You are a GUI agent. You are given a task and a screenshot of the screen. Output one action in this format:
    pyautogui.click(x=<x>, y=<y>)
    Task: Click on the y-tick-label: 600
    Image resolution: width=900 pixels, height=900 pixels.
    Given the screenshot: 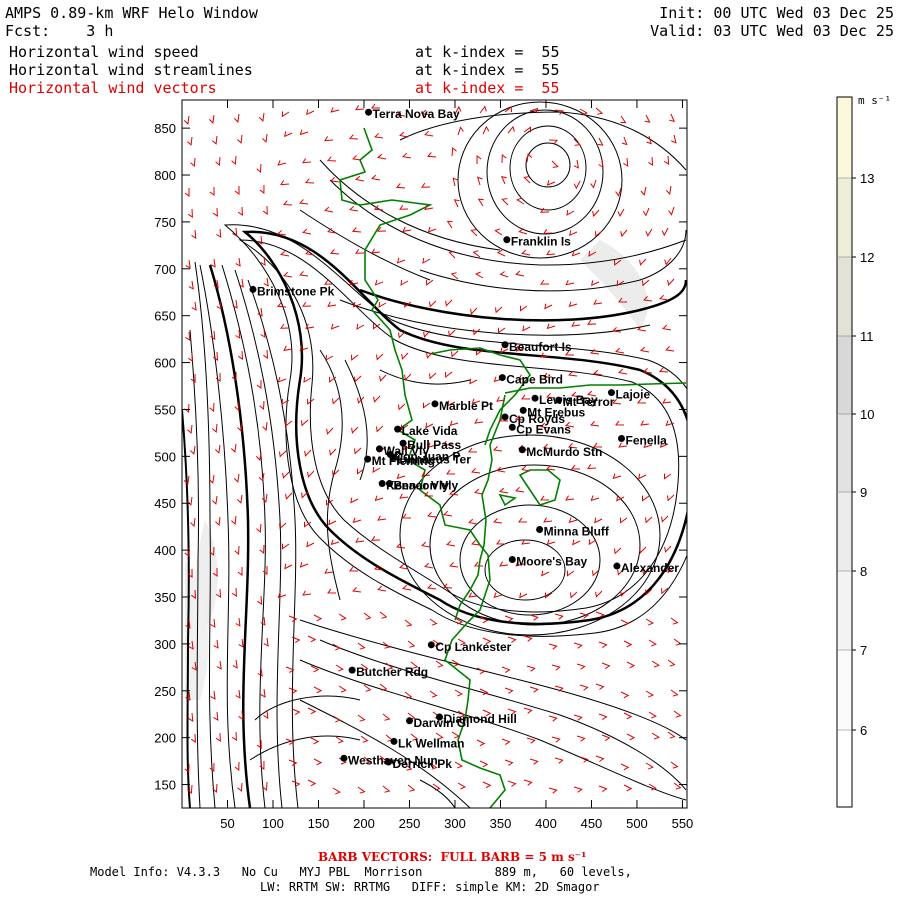 What is the action you would take?
    pyautogui.click(x=165, y=363)
    